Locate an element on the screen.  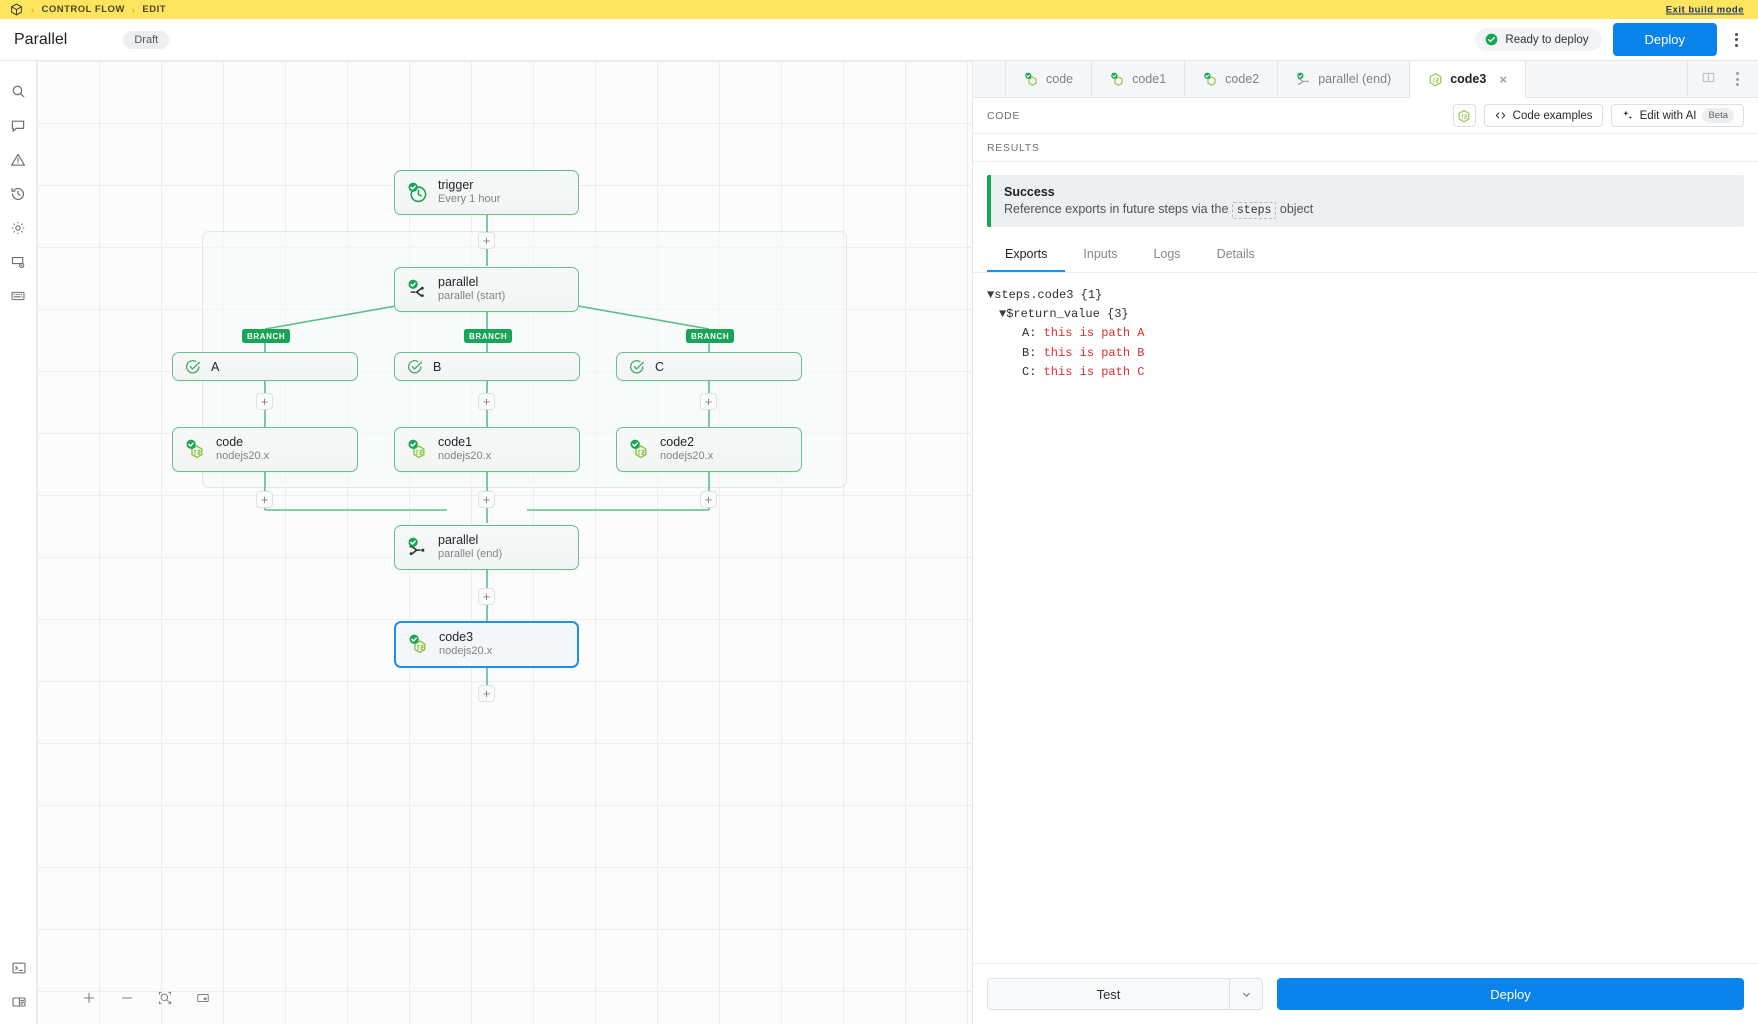
test-button-group: Test is located at coordinates (1125, 994).